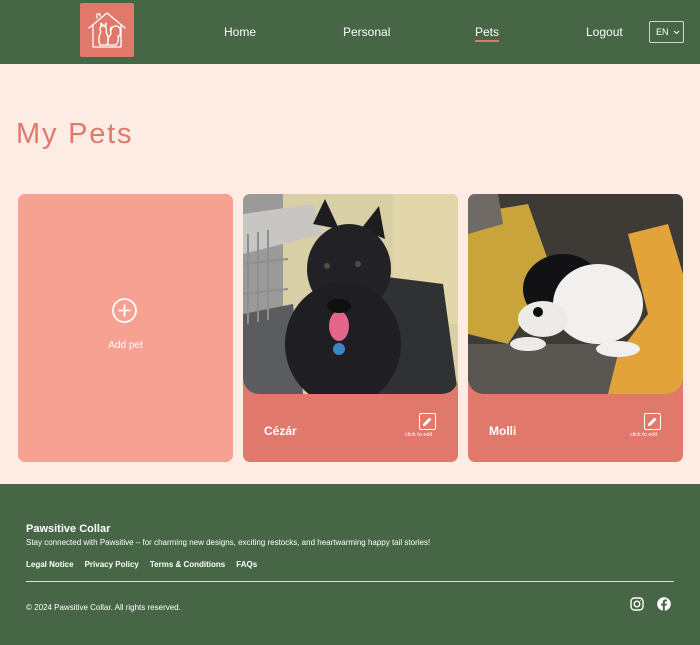  What do you see at coordinates (487, 32) in the screenshot?
I see `nav-pets: Pets` at bounding box center [487, 32].